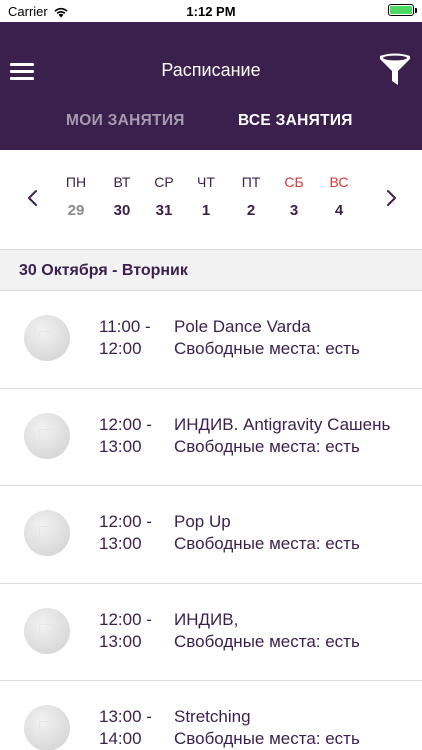  I want to click on class-name: ИНДИВ. Antigravity Сашень, so click(282, 424).